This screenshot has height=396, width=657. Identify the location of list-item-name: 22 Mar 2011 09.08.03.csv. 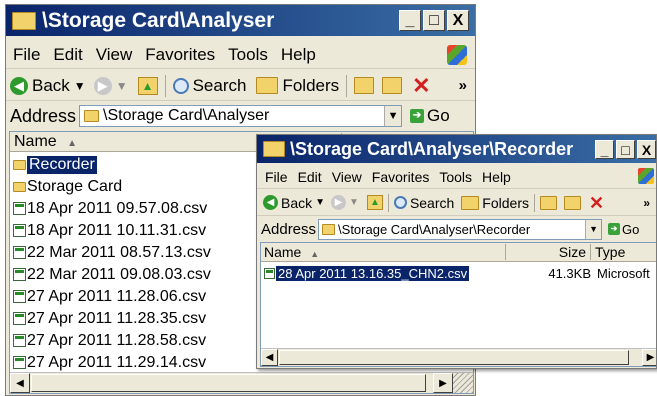
(119, 274).